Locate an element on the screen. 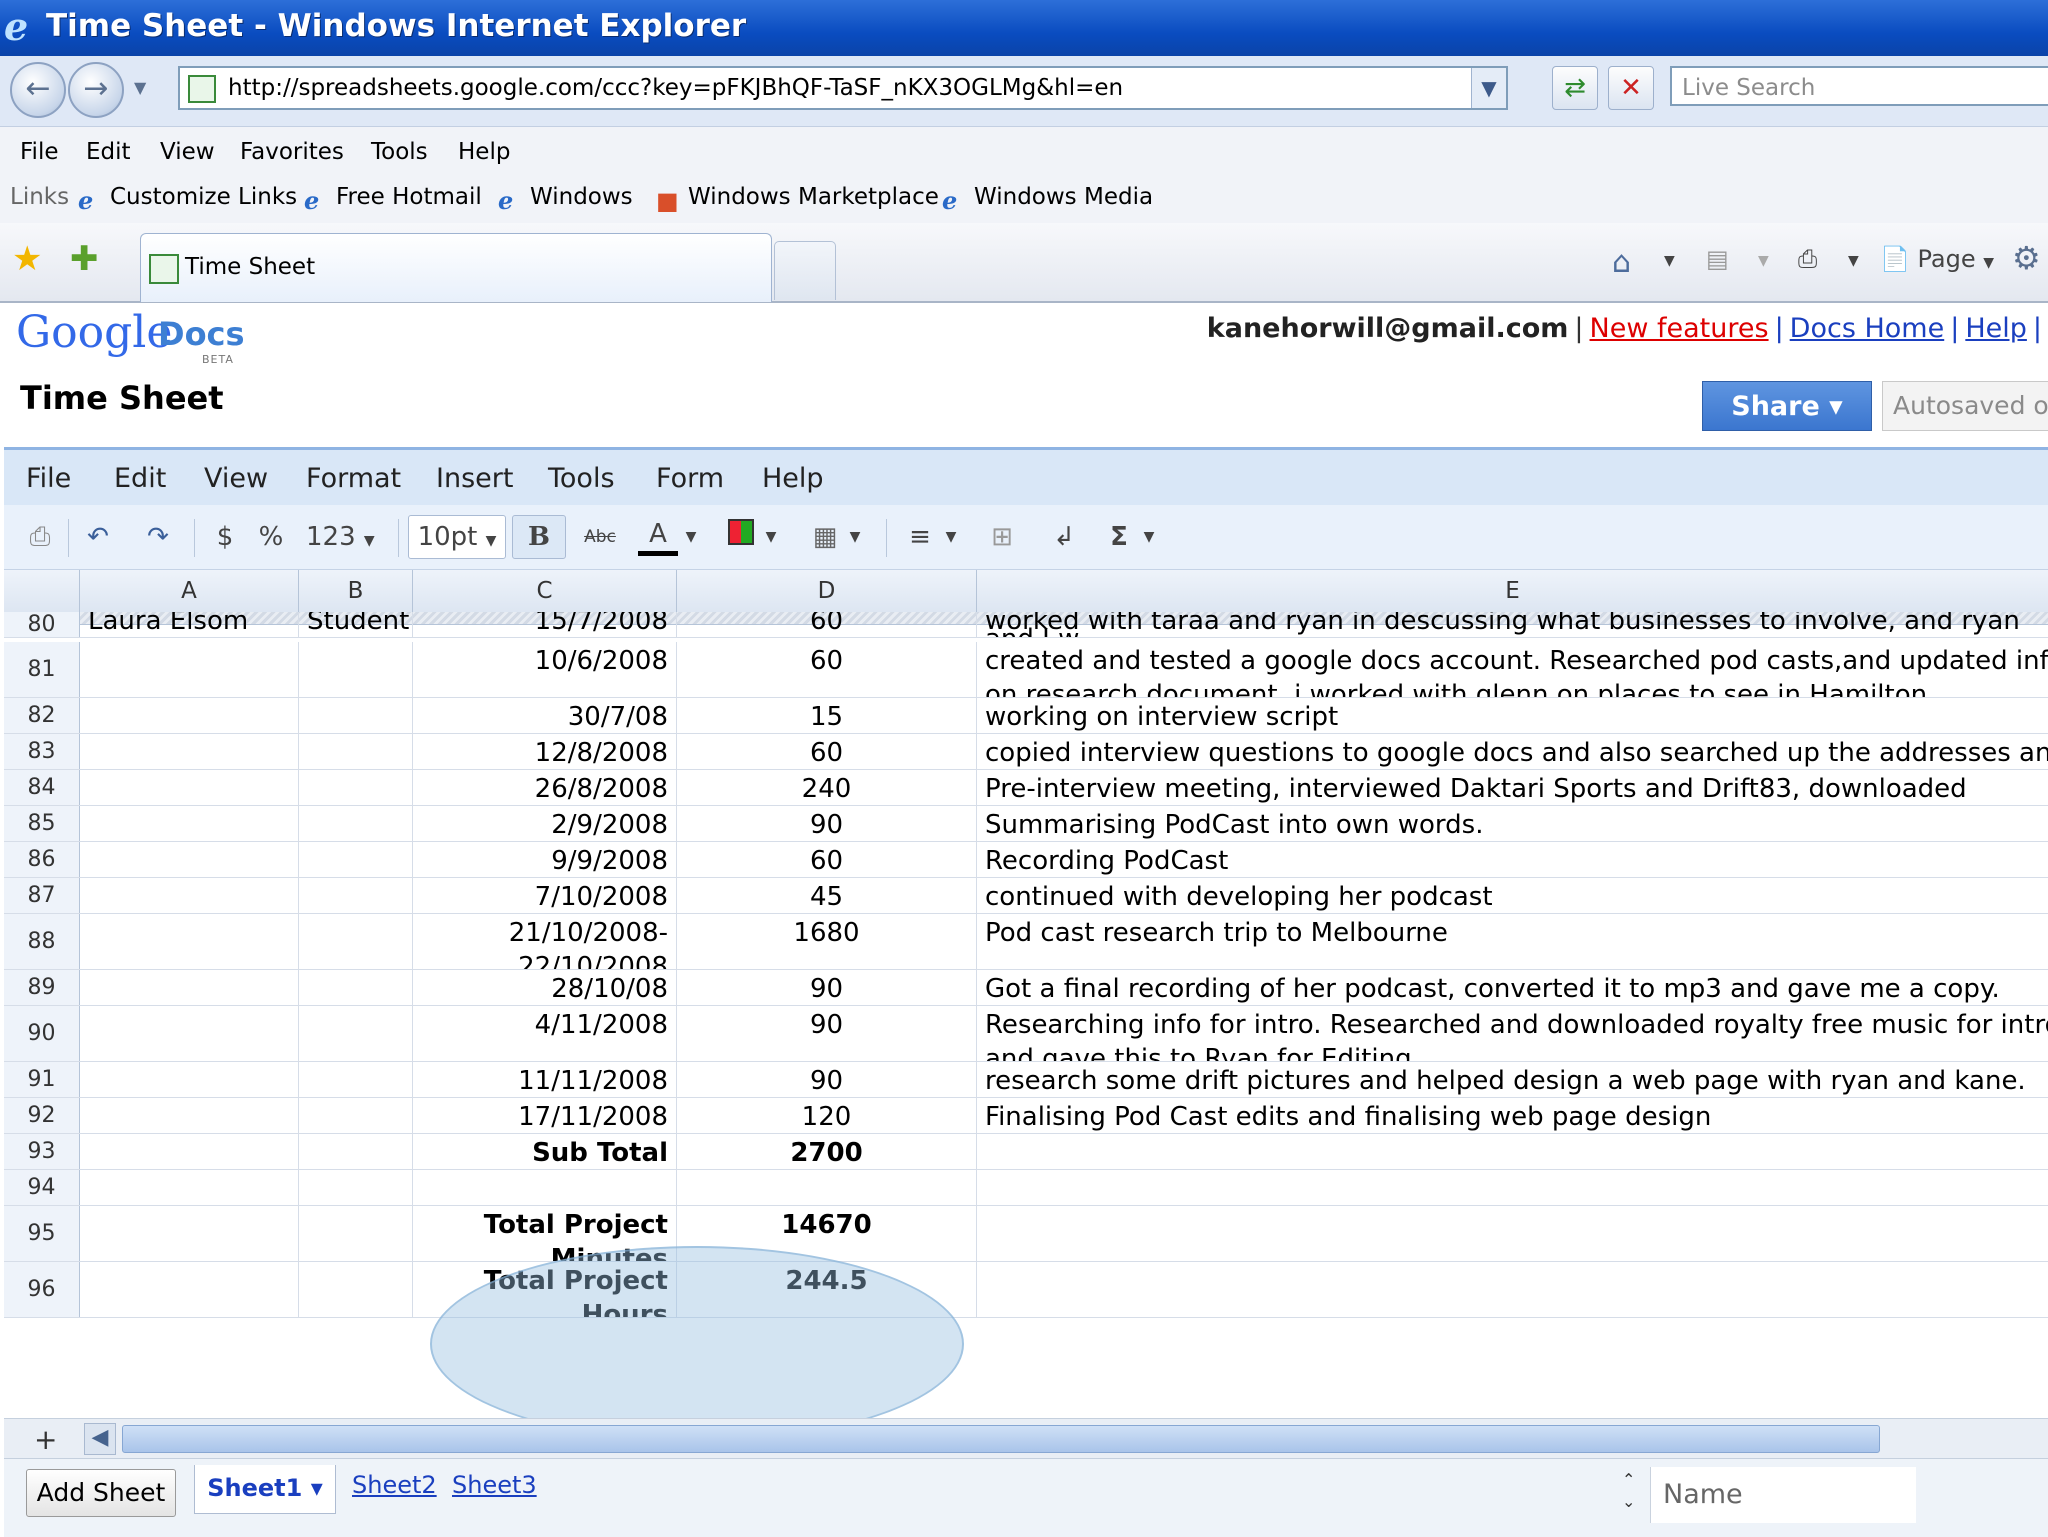 This screenshot has height=1537, width=2048. font-size-dropdown: 10pt ▼ is located at coordinates (457, 537).